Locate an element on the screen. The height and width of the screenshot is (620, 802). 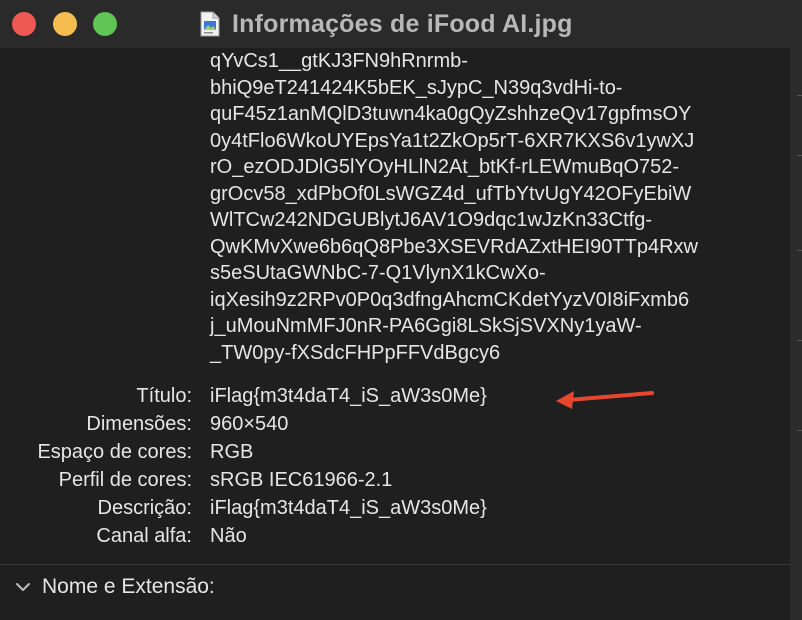
info-row-espaco-cores: Espaço de cores: RGB is located at coordinates (390, 452).